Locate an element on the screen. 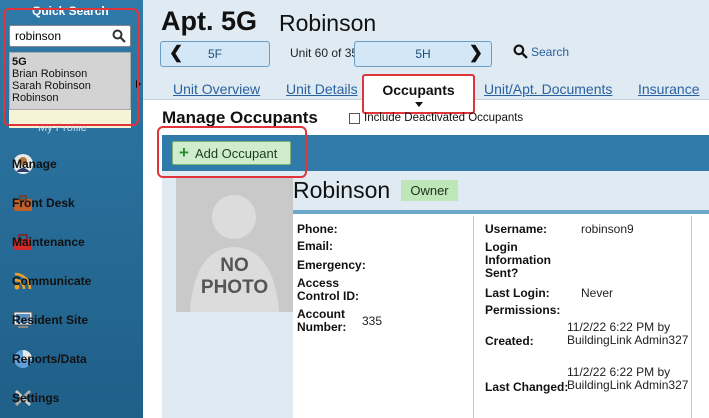 This screenshot has width=709, height=418. sidebar-item-maintenance: Maintenance is located at coordinates (71, 242).